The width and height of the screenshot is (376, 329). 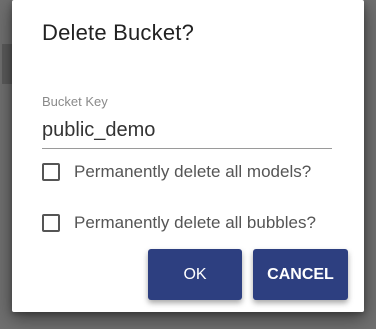 What do you see at coordinates (7, 64) in the screenshot?
I see `backdrop-content` at bounding box center [7, 64].